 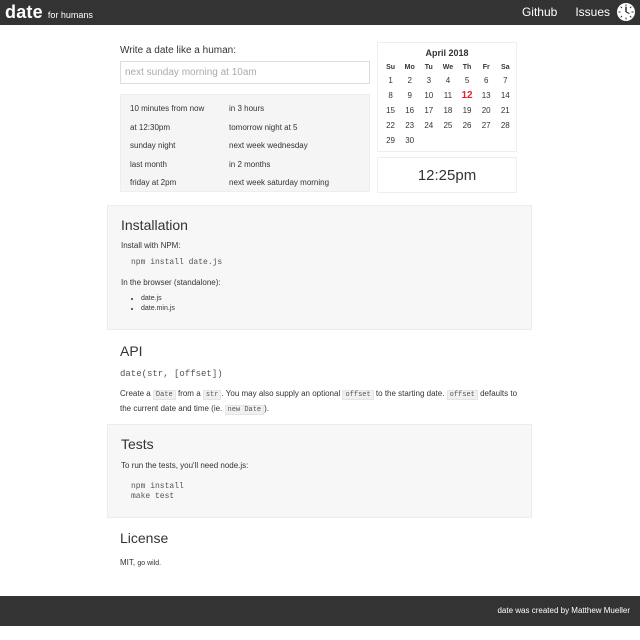 I want to click on calendar-day: 7, so click(x=505, y=80).